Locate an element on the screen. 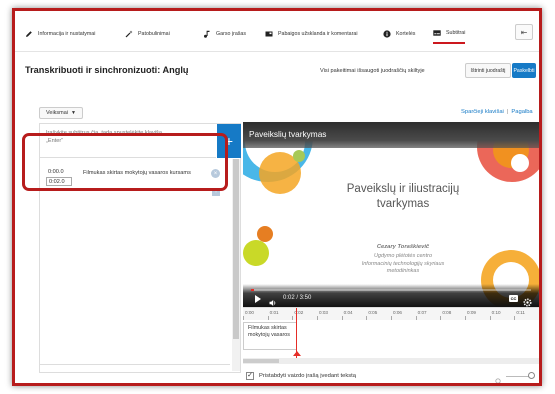 The width and height of the screenshot is (555, 394). timeline-tick-label: 0:06 is located at coordinates (397, 312).